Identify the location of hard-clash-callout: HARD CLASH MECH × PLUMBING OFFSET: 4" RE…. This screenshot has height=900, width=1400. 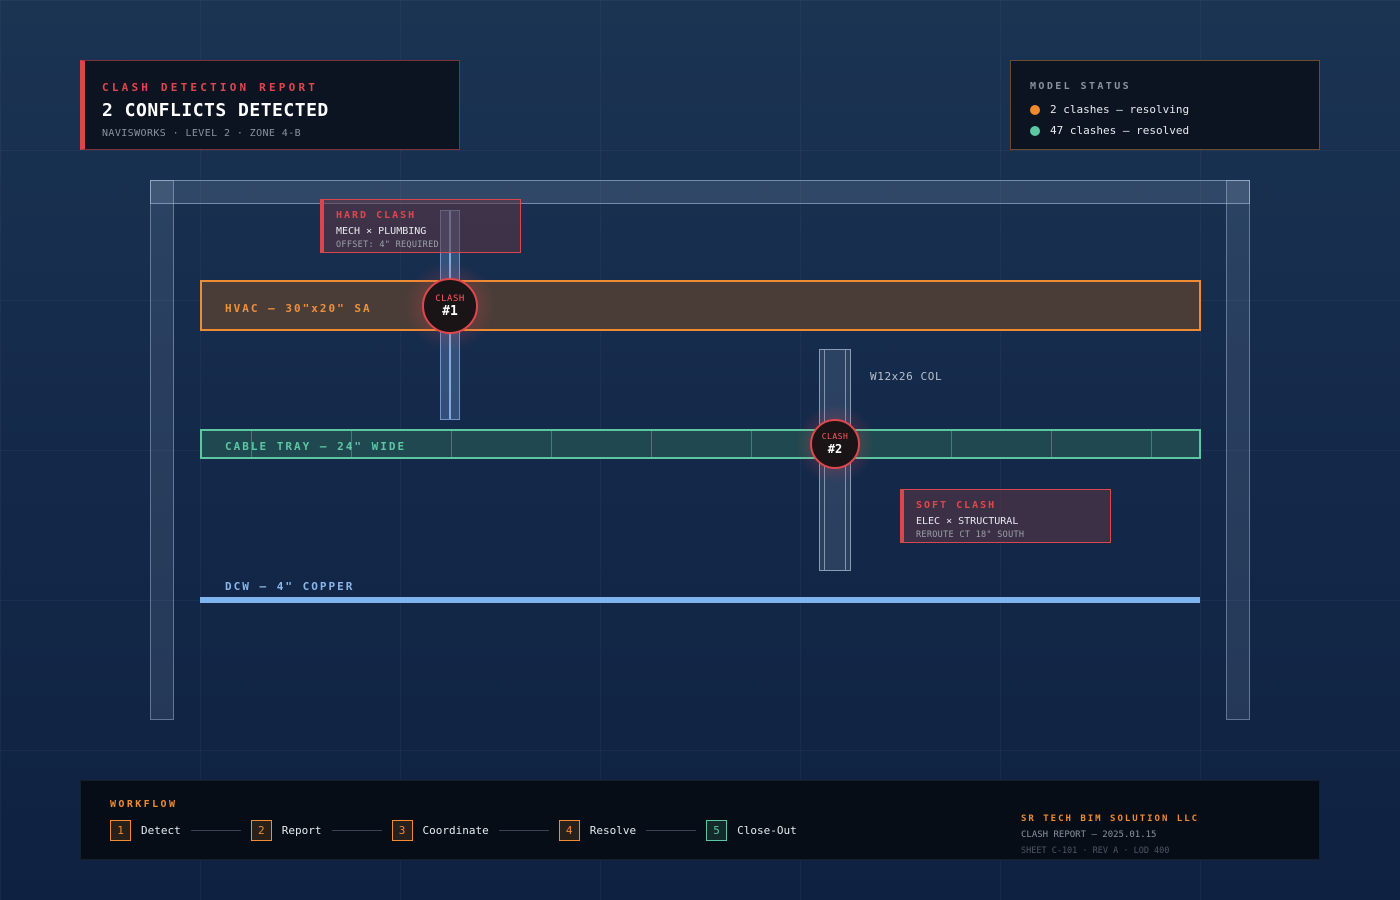
(420, 226).